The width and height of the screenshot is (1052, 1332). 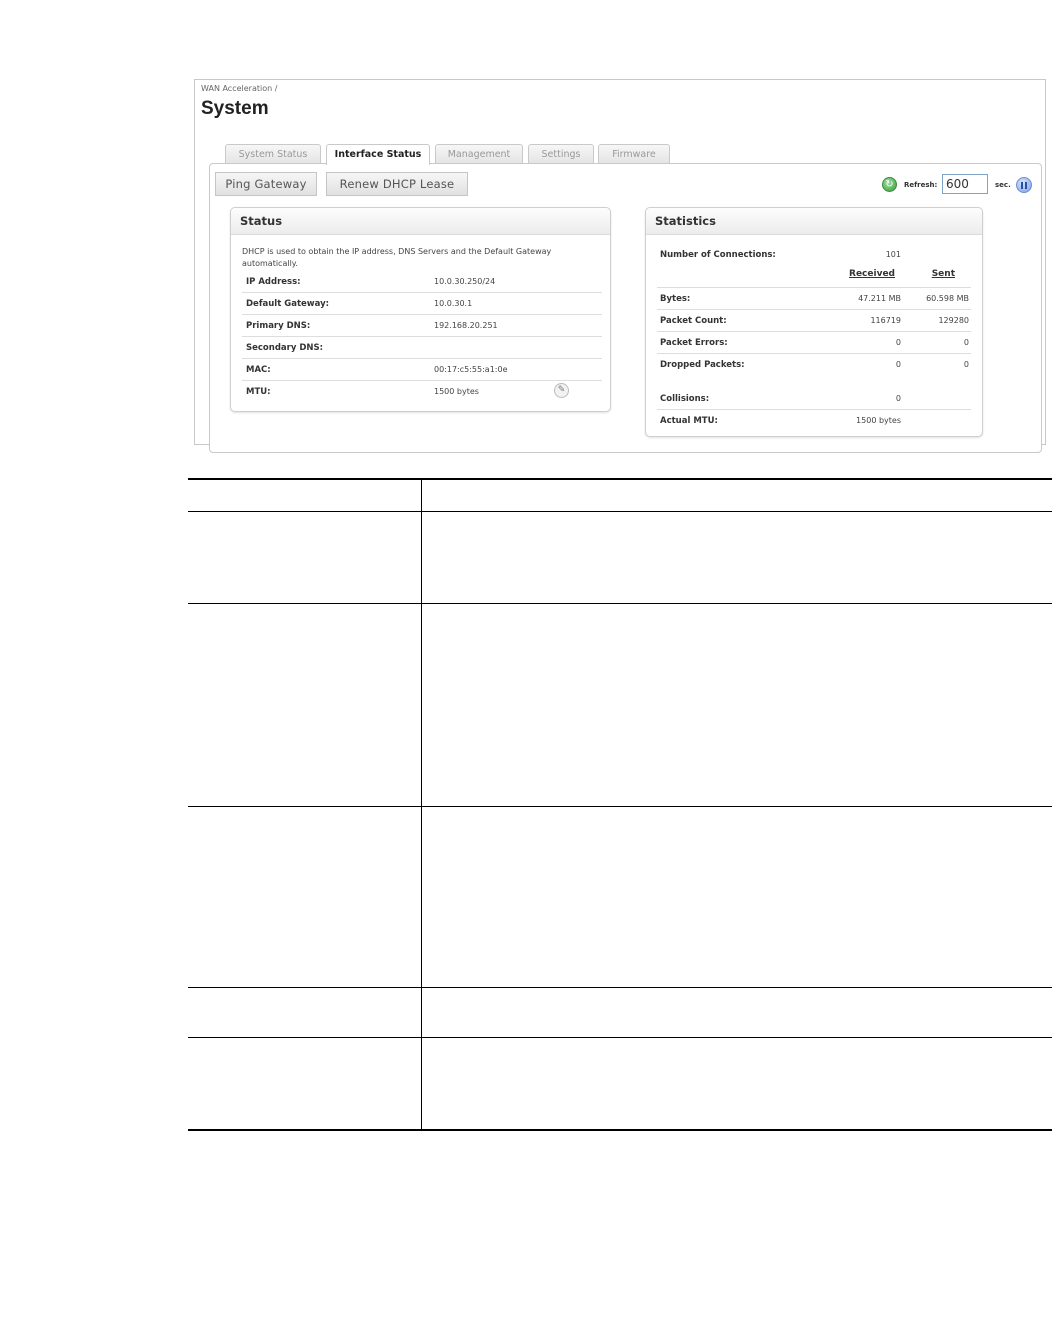 What do you see at coordinates (479, 154) in the screenshot?
I see `tab-management: Management` at bounding box center [479, 154].